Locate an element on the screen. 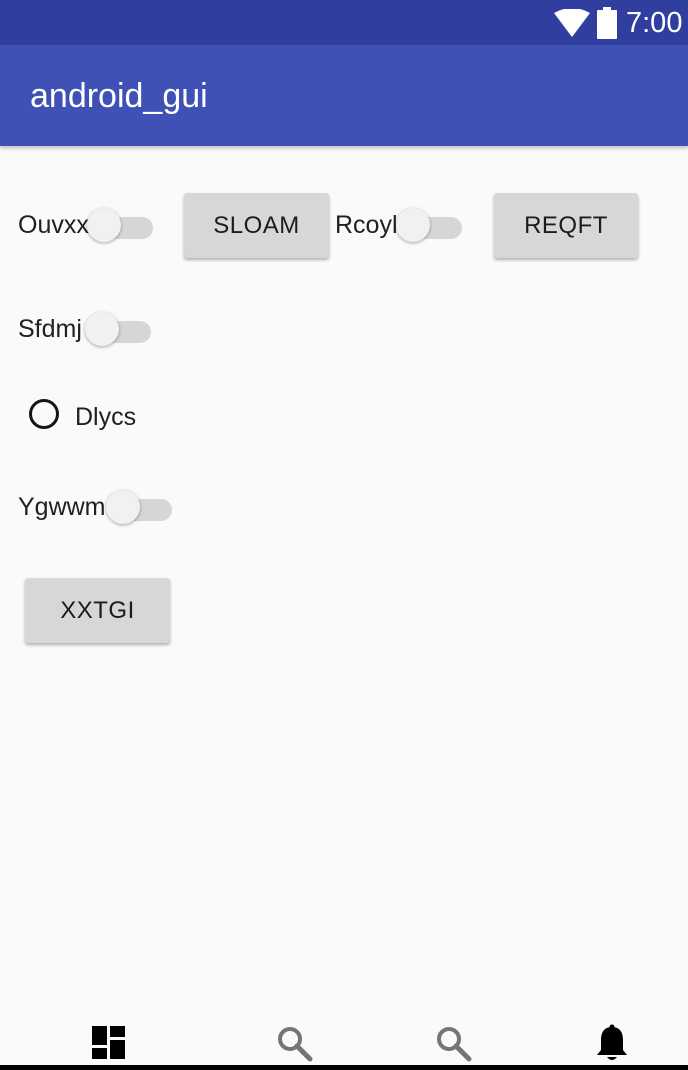  switch-rcoyl is located at coordinates (429, 224).